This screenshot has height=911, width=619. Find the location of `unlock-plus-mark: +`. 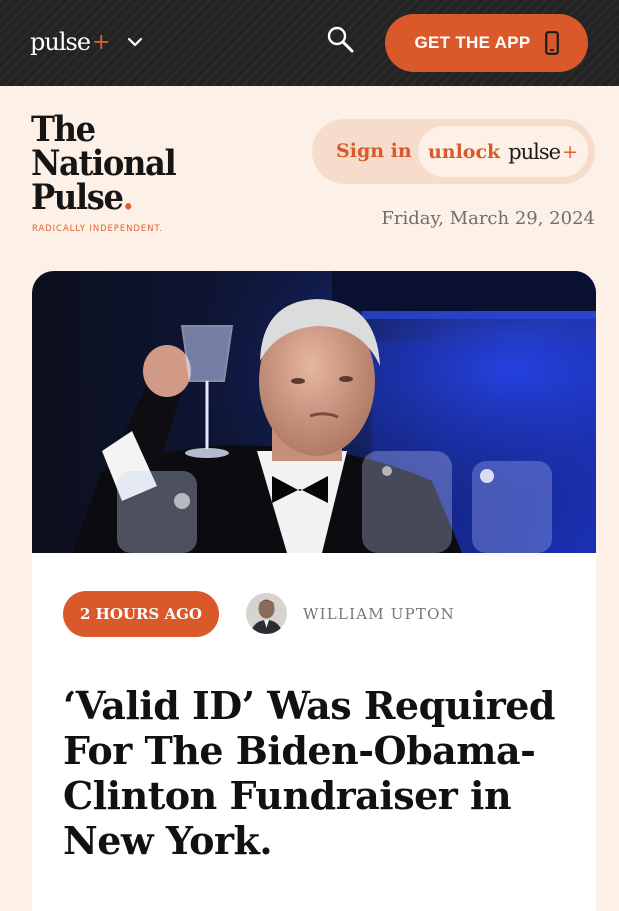

unlock-plus-mark: + is located at coordinates (570, 151).